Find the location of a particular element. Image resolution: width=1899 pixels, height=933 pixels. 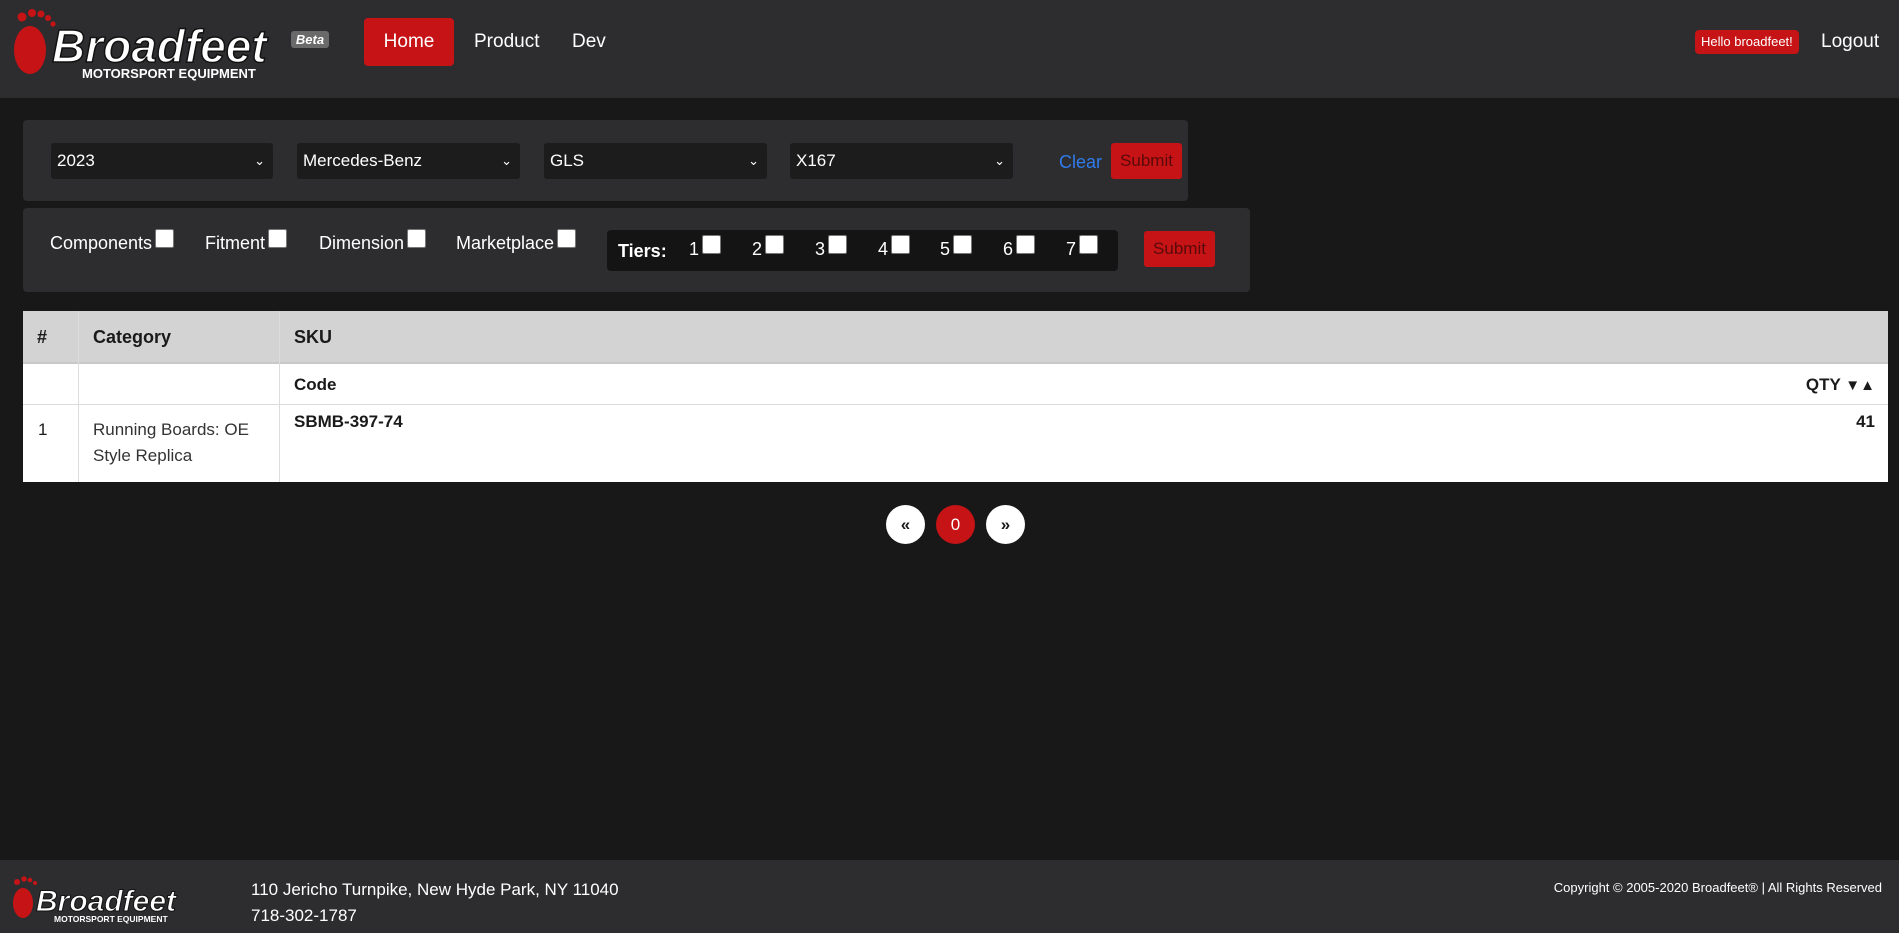

chassis-select: X167 ⌄ is located at coordinates (901, 161).